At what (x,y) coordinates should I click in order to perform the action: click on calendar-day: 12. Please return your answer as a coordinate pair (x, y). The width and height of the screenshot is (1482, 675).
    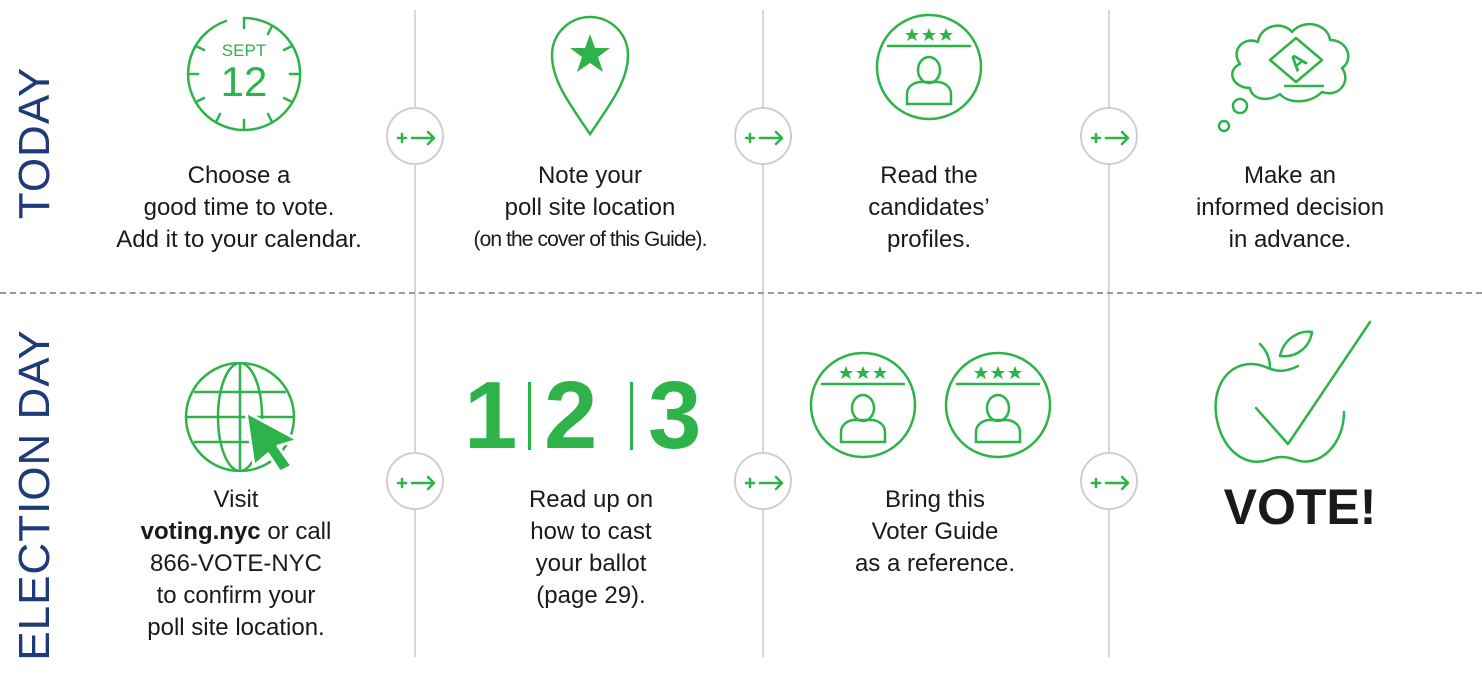
    Looking at the image, I should click on (244, 81).